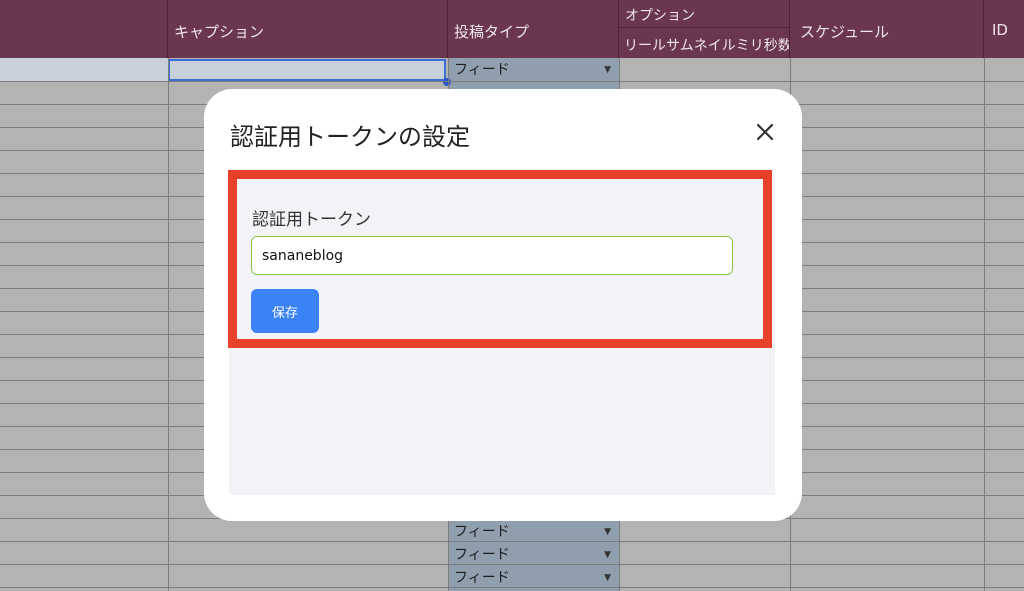 This screenshot has width=1024, height=591. I want to click on token-input, so click(492, 255).